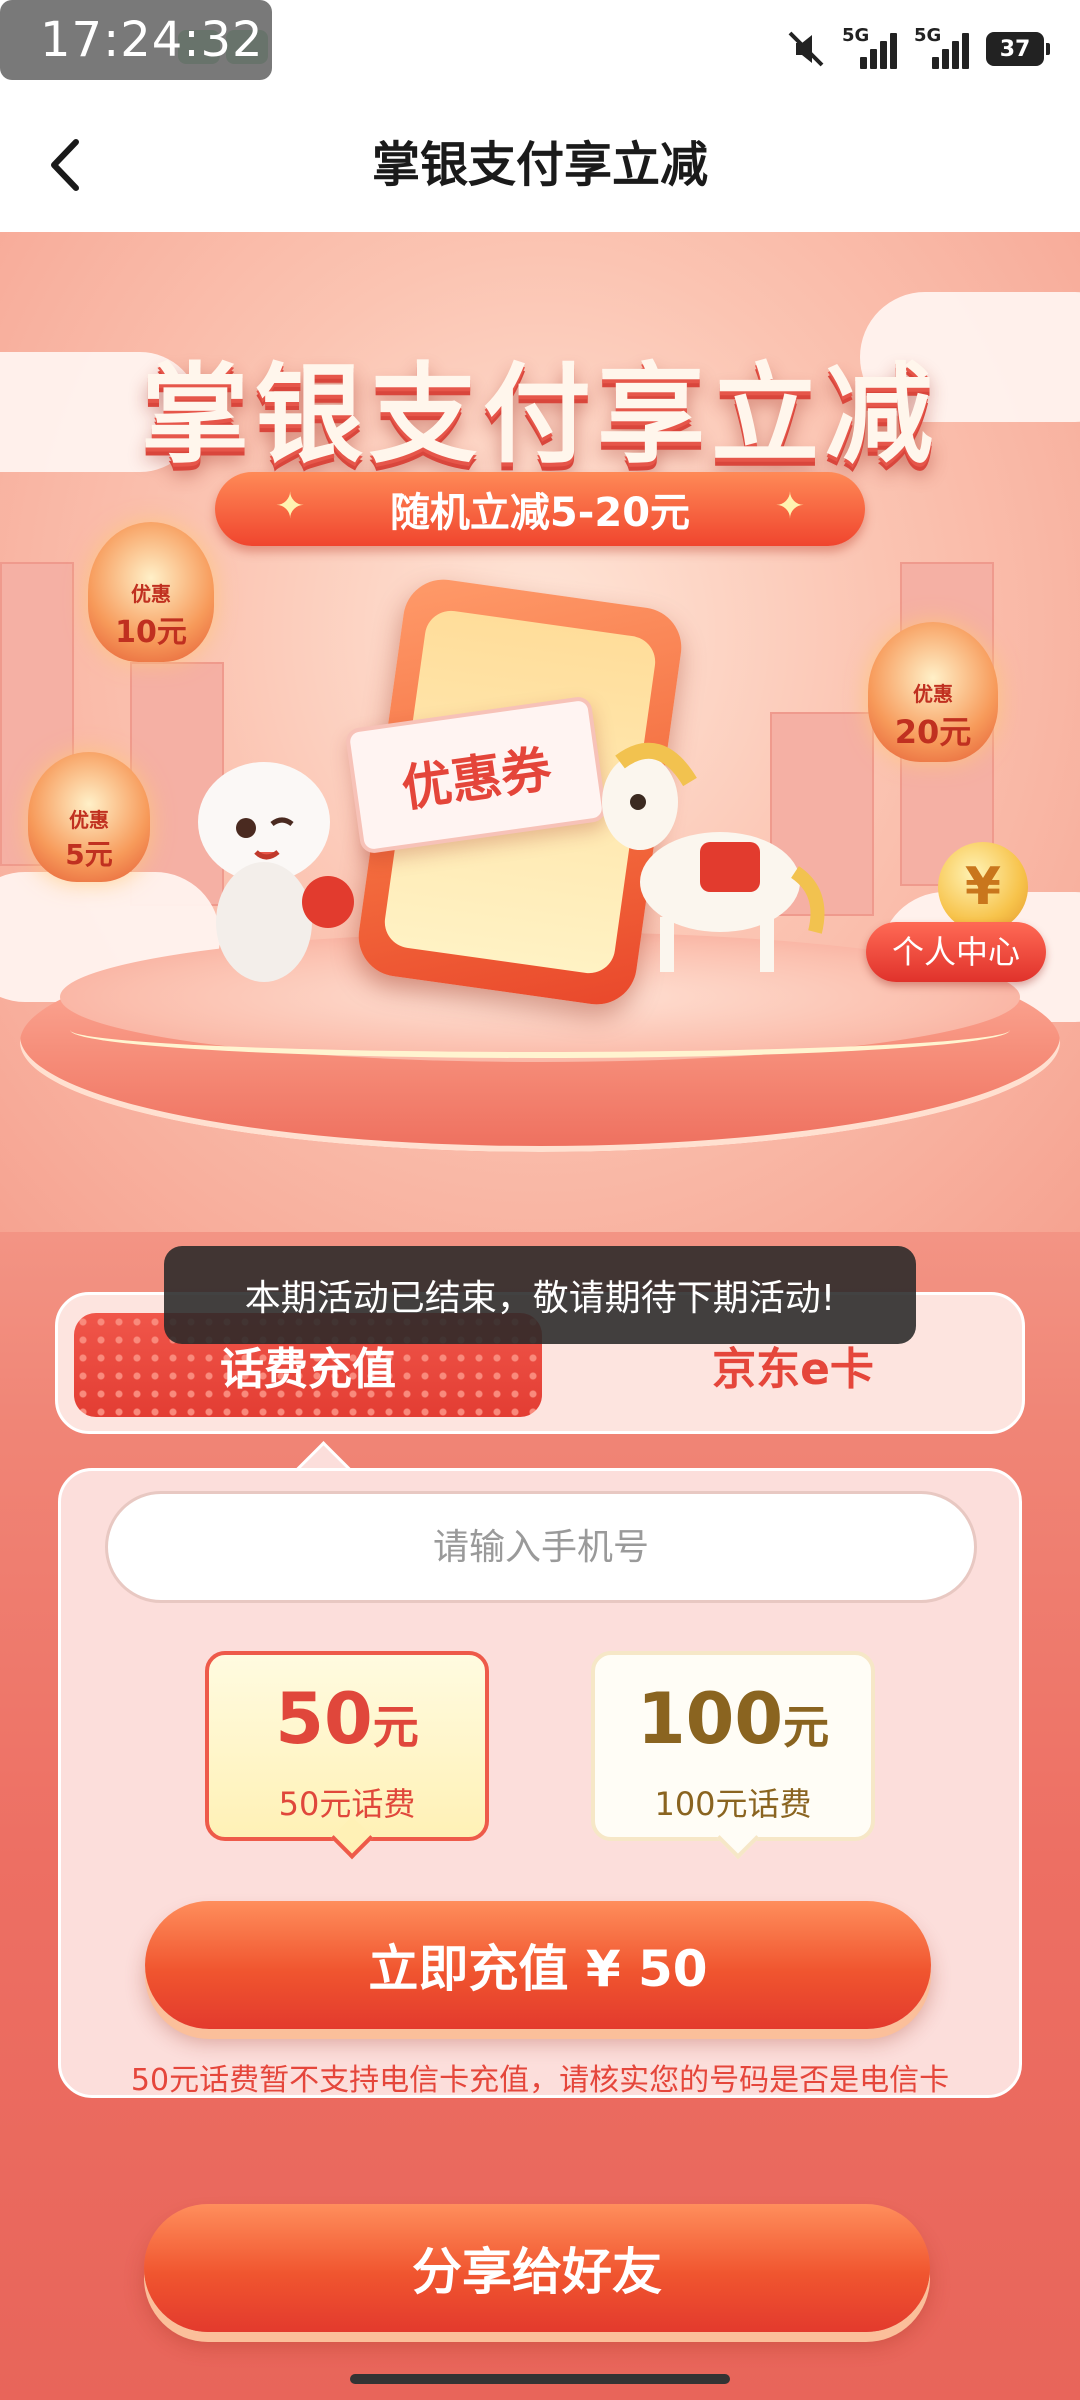  What do you see at coordinates (136, 40) in the screenshot?
I see `status-time: 17:24:32` at bounding box center [136, 40].